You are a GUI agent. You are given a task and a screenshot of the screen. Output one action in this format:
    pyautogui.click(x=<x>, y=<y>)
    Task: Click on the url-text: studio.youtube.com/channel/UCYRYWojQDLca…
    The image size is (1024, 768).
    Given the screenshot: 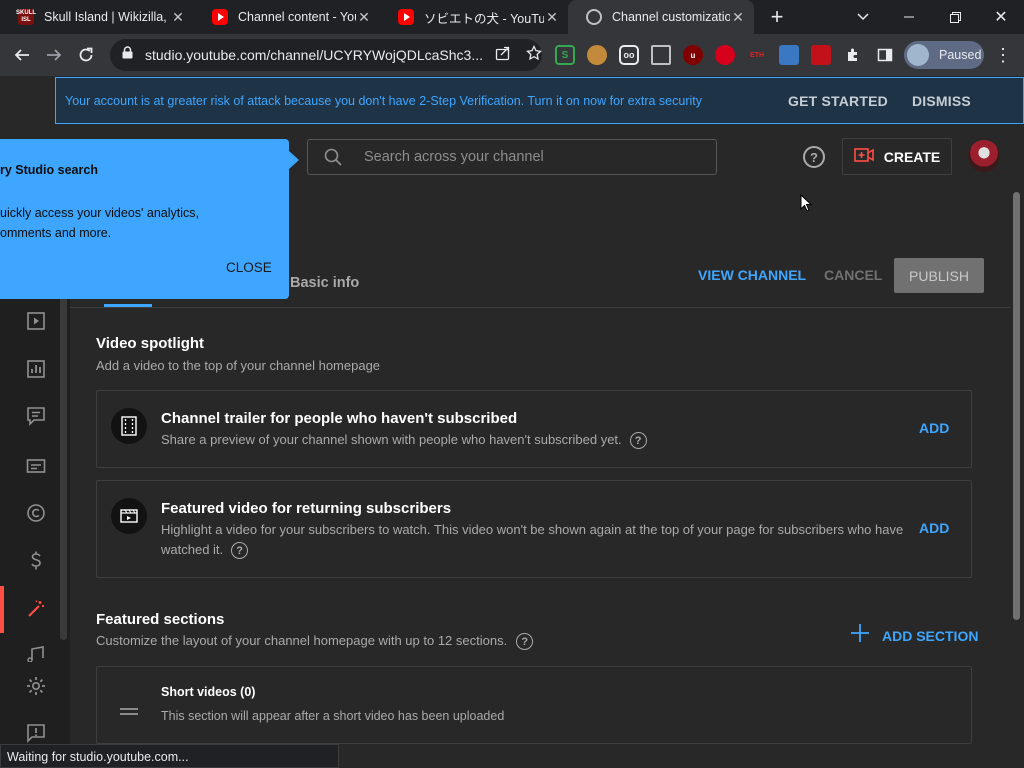 What is the action you would take?
    pyautogui.click(x=315, y=55)
    